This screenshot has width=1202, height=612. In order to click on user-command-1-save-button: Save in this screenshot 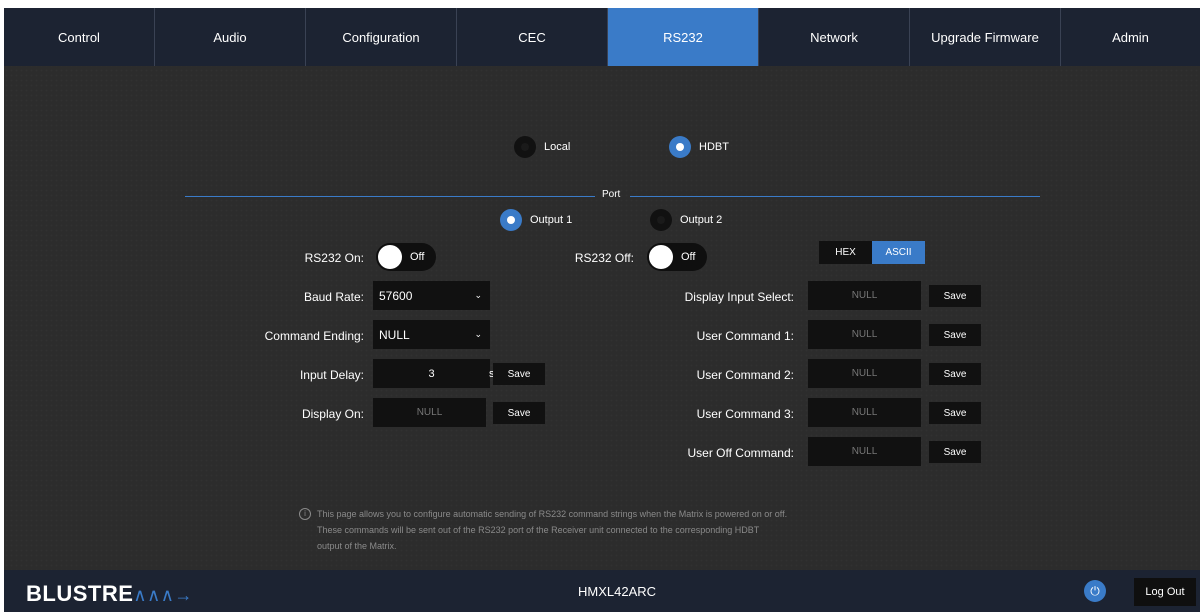, I will do `click(955, 335)`.